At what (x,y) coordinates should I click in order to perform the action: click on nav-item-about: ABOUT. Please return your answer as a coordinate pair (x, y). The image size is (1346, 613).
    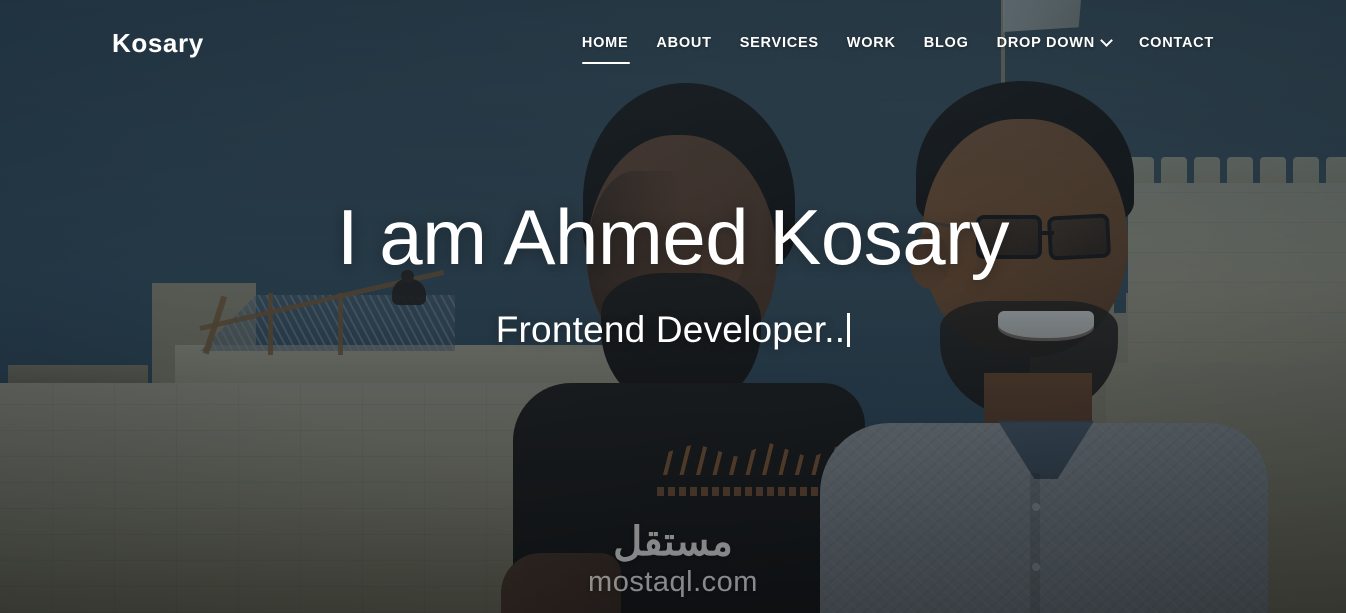
    Looking at the image, I should click on (683, 43).